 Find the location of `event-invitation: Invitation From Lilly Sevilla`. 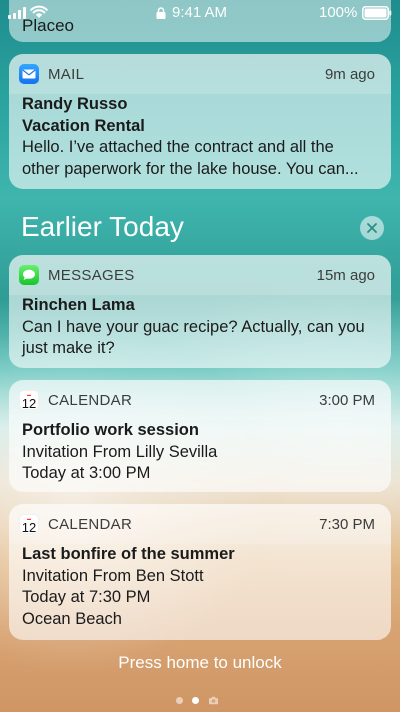

event-invitation: Invitation From Lilly Sevilla is located at coordinates (120, 451).